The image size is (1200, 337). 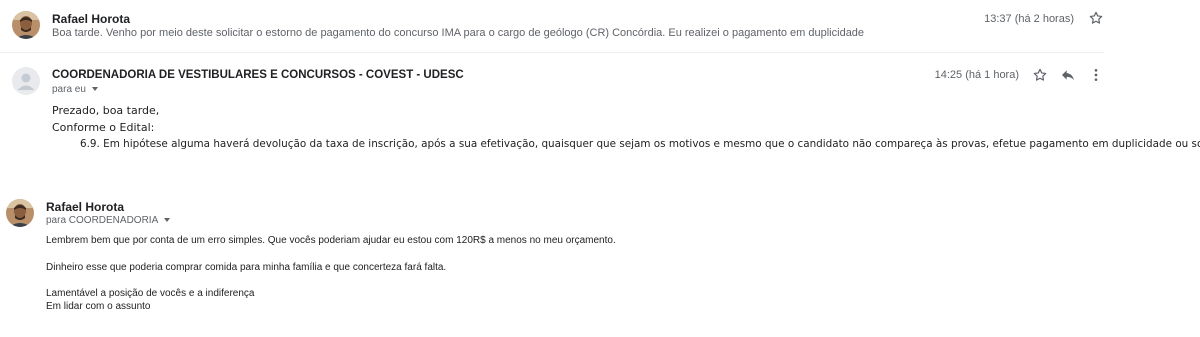 What do you see at coordinates (106, 110) in the screenshot?
I see `body-line: Prezado, boa tarde,` at bounding box center [106, 110].